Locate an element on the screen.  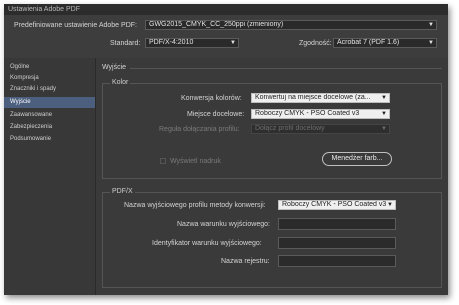
color-conversion-label: Konwersja kolorów: is located at coordinates (211, 98).